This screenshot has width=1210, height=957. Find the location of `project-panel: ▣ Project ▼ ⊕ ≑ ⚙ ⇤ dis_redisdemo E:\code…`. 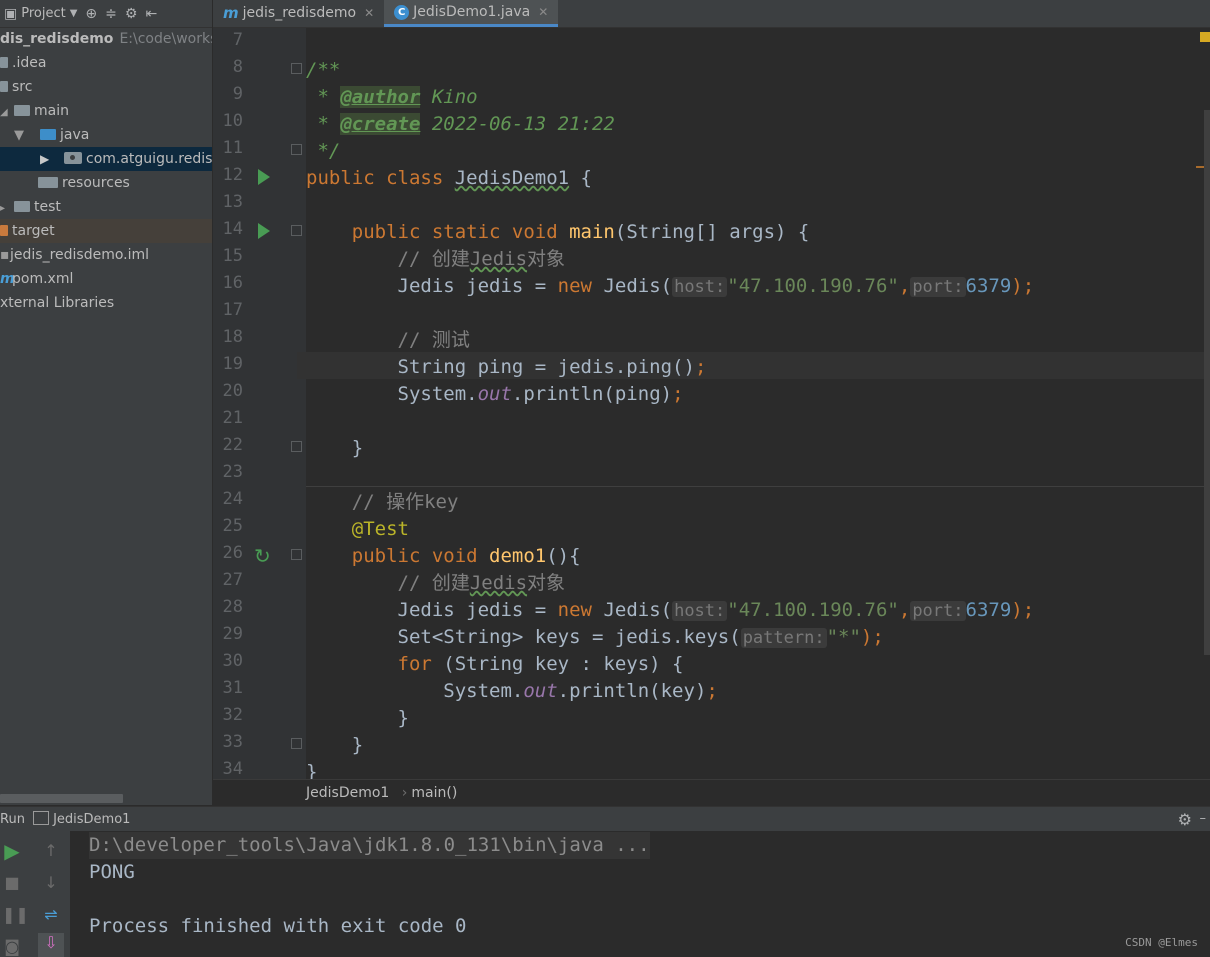

project-panel: ▣ Project ▼ ⊕ ≑ ⚙ ⇤ dis_redisdemo E:\code… is located at coordinates (106, 402).